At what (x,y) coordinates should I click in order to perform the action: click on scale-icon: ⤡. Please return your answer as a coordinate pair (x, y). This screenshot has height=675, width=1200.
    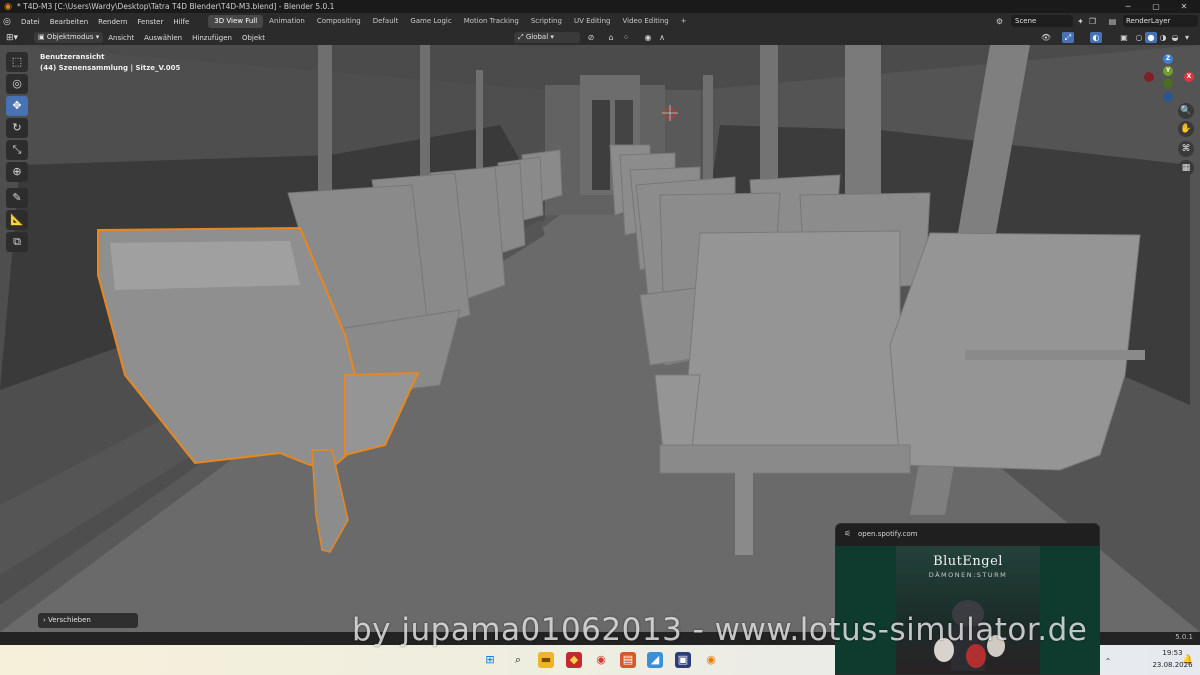
    Looking at the image, I should click on (17, 150).